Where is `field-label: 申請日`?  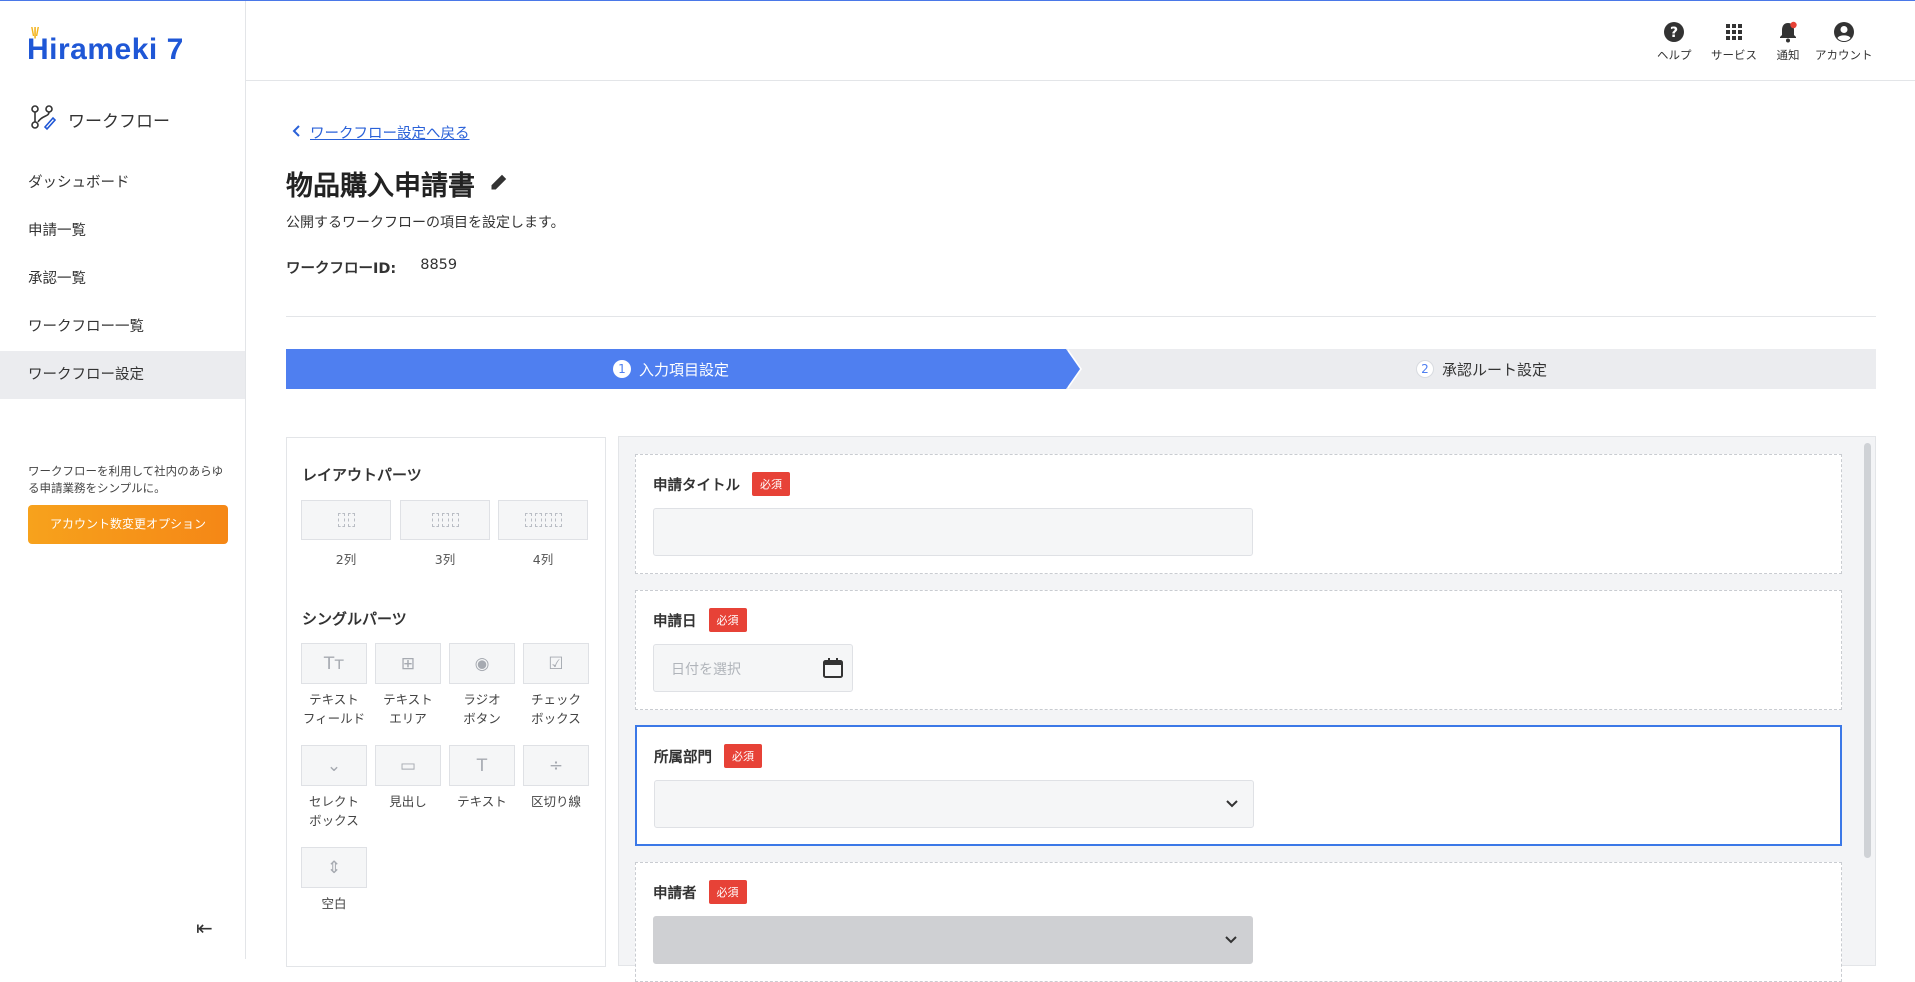 field-label: 申請日 is located at coordinates (675, 621).